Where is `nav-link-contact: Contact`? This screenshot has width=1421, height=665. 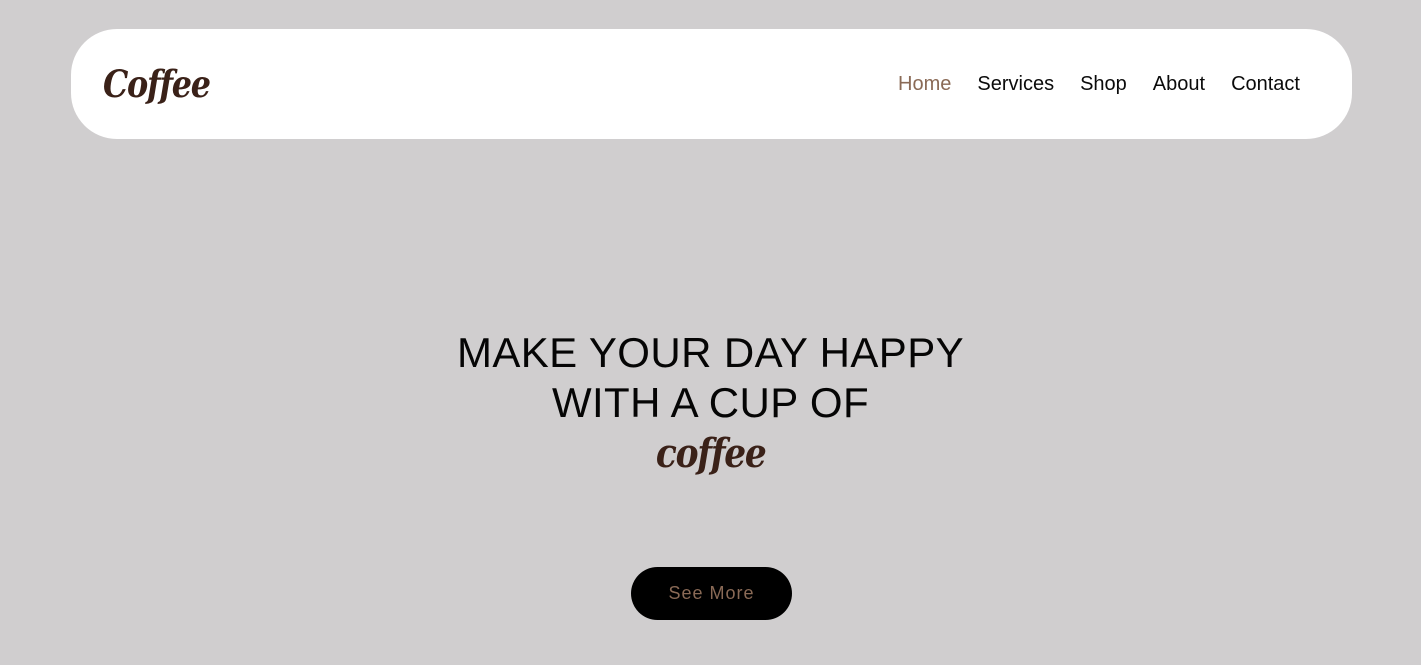 nav-link-contact: Contact is located at coordinates (1265, 84).